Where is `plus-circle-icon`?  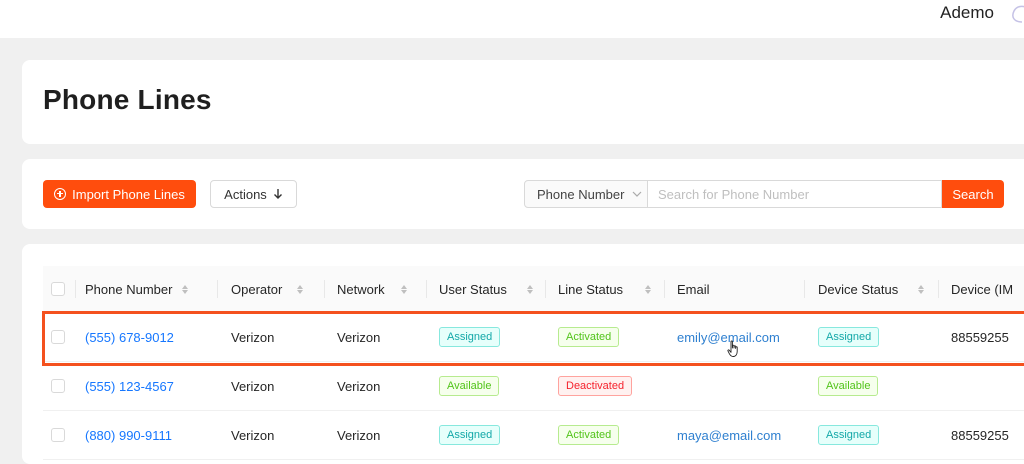
plus-circle-icon is located at coordinates (60, 194).